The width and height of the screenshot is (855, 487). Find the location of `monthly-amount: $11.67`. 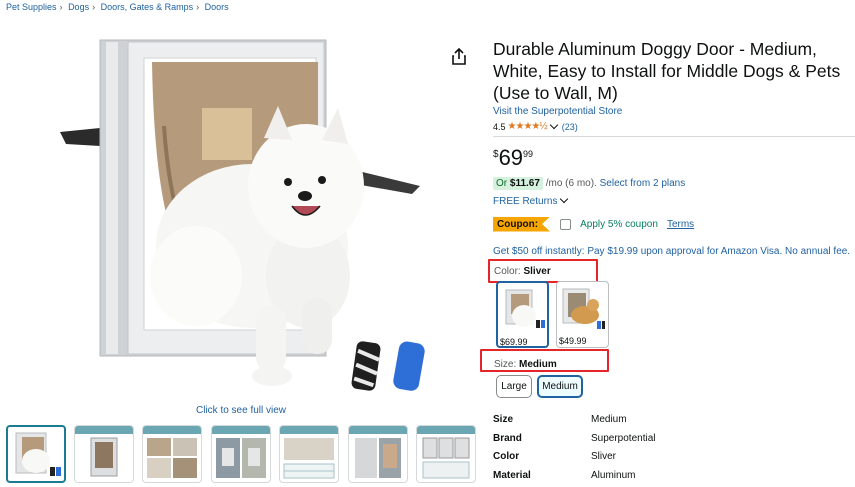

monthly-amount: $11.67 is located at coordinates (524, 183).